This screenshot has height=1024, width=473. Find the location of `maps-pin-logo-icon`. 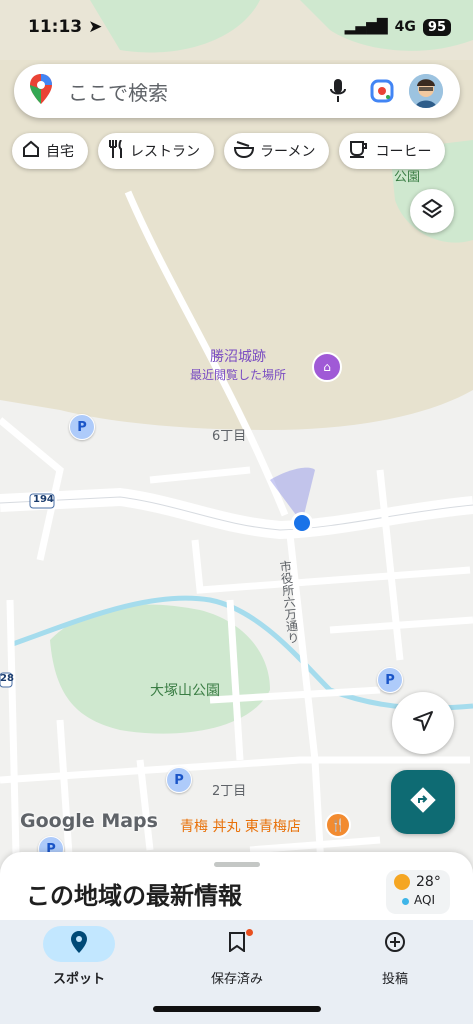

maps-pin-logo-icon is located at coordinates (41, 91).